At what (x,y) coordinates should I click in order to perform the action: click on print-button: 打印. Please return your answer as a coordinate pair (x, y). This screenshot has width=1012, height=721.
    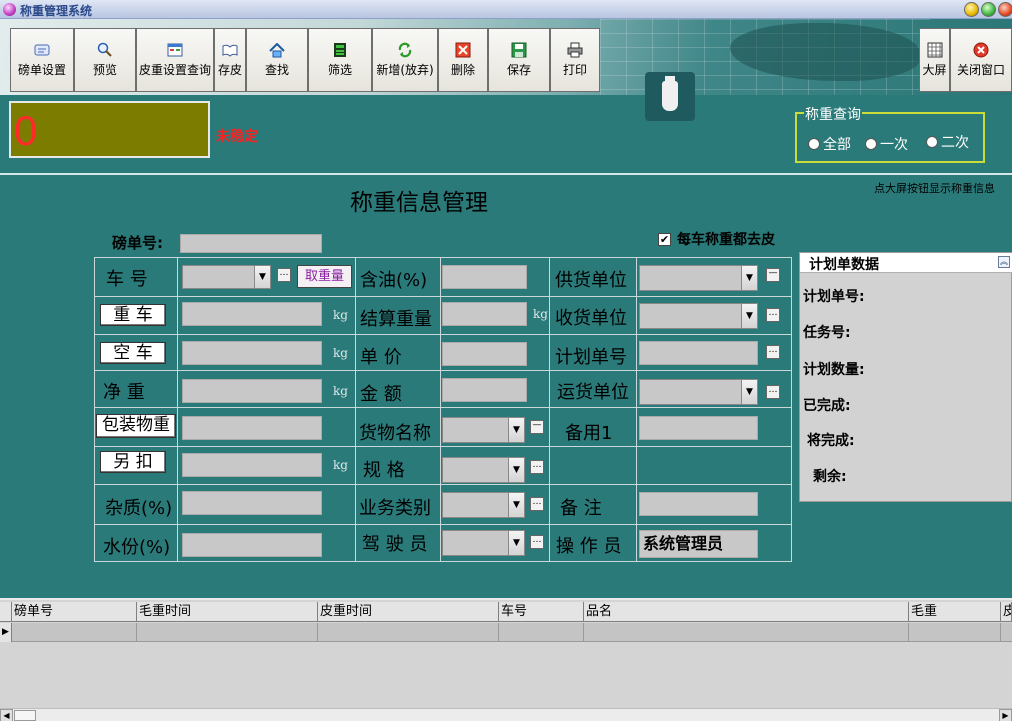
    Looking at the image, I should click on (575, 60).